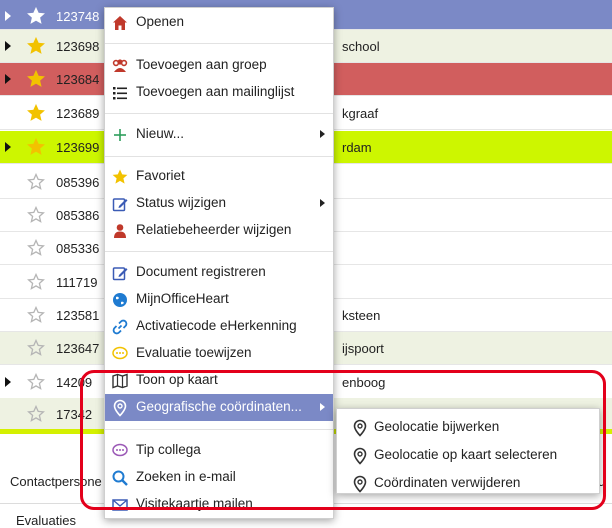 The image size is (612, 528). What do you see at coordinates (120, 177) in the screenshot?
I see `star-icon` at bounding box center [120, 177].